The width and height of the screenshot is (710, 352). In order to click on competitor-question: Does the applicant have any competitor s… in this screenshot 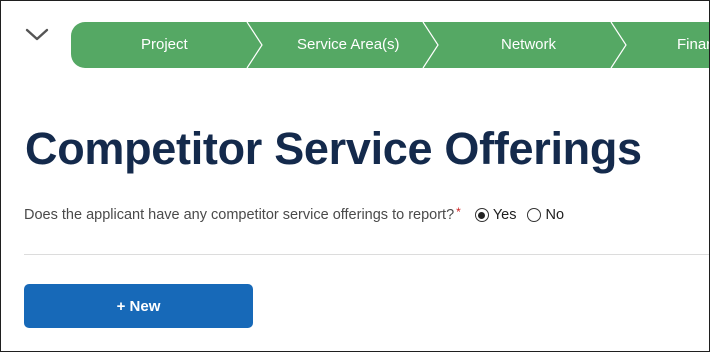, I will do `click(294, 215)`.